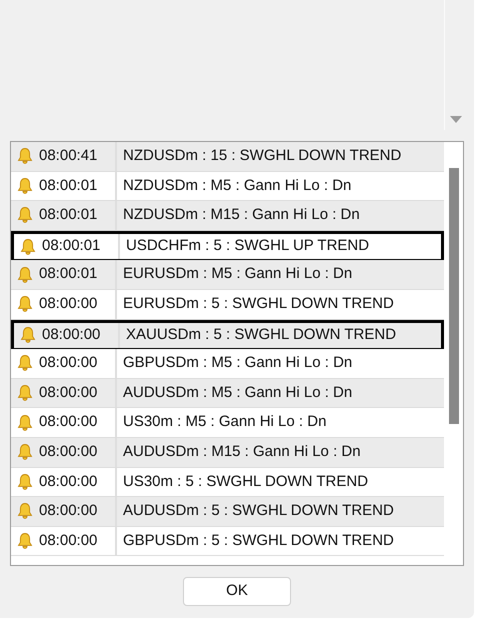 The image size is (488, 625). What do you see at coordinates (237, 392) in the screenshot?
I see `alert-message: AUDUSDm : M5 : Gann Hi Lo : Dn` at bounding box center [237, 392].